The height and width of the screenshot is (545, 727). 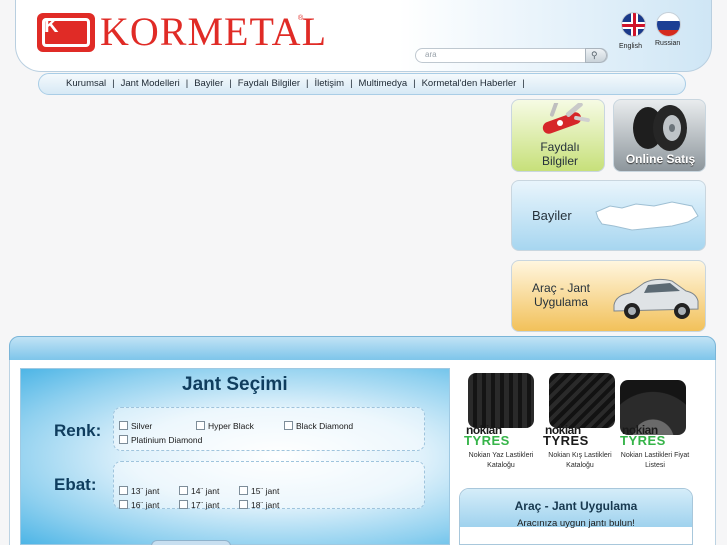 What do you see at coordinates (66, 32) in the screenshot?
I see `kormetal-logo-mark: K` at bounding box center [66, 32].